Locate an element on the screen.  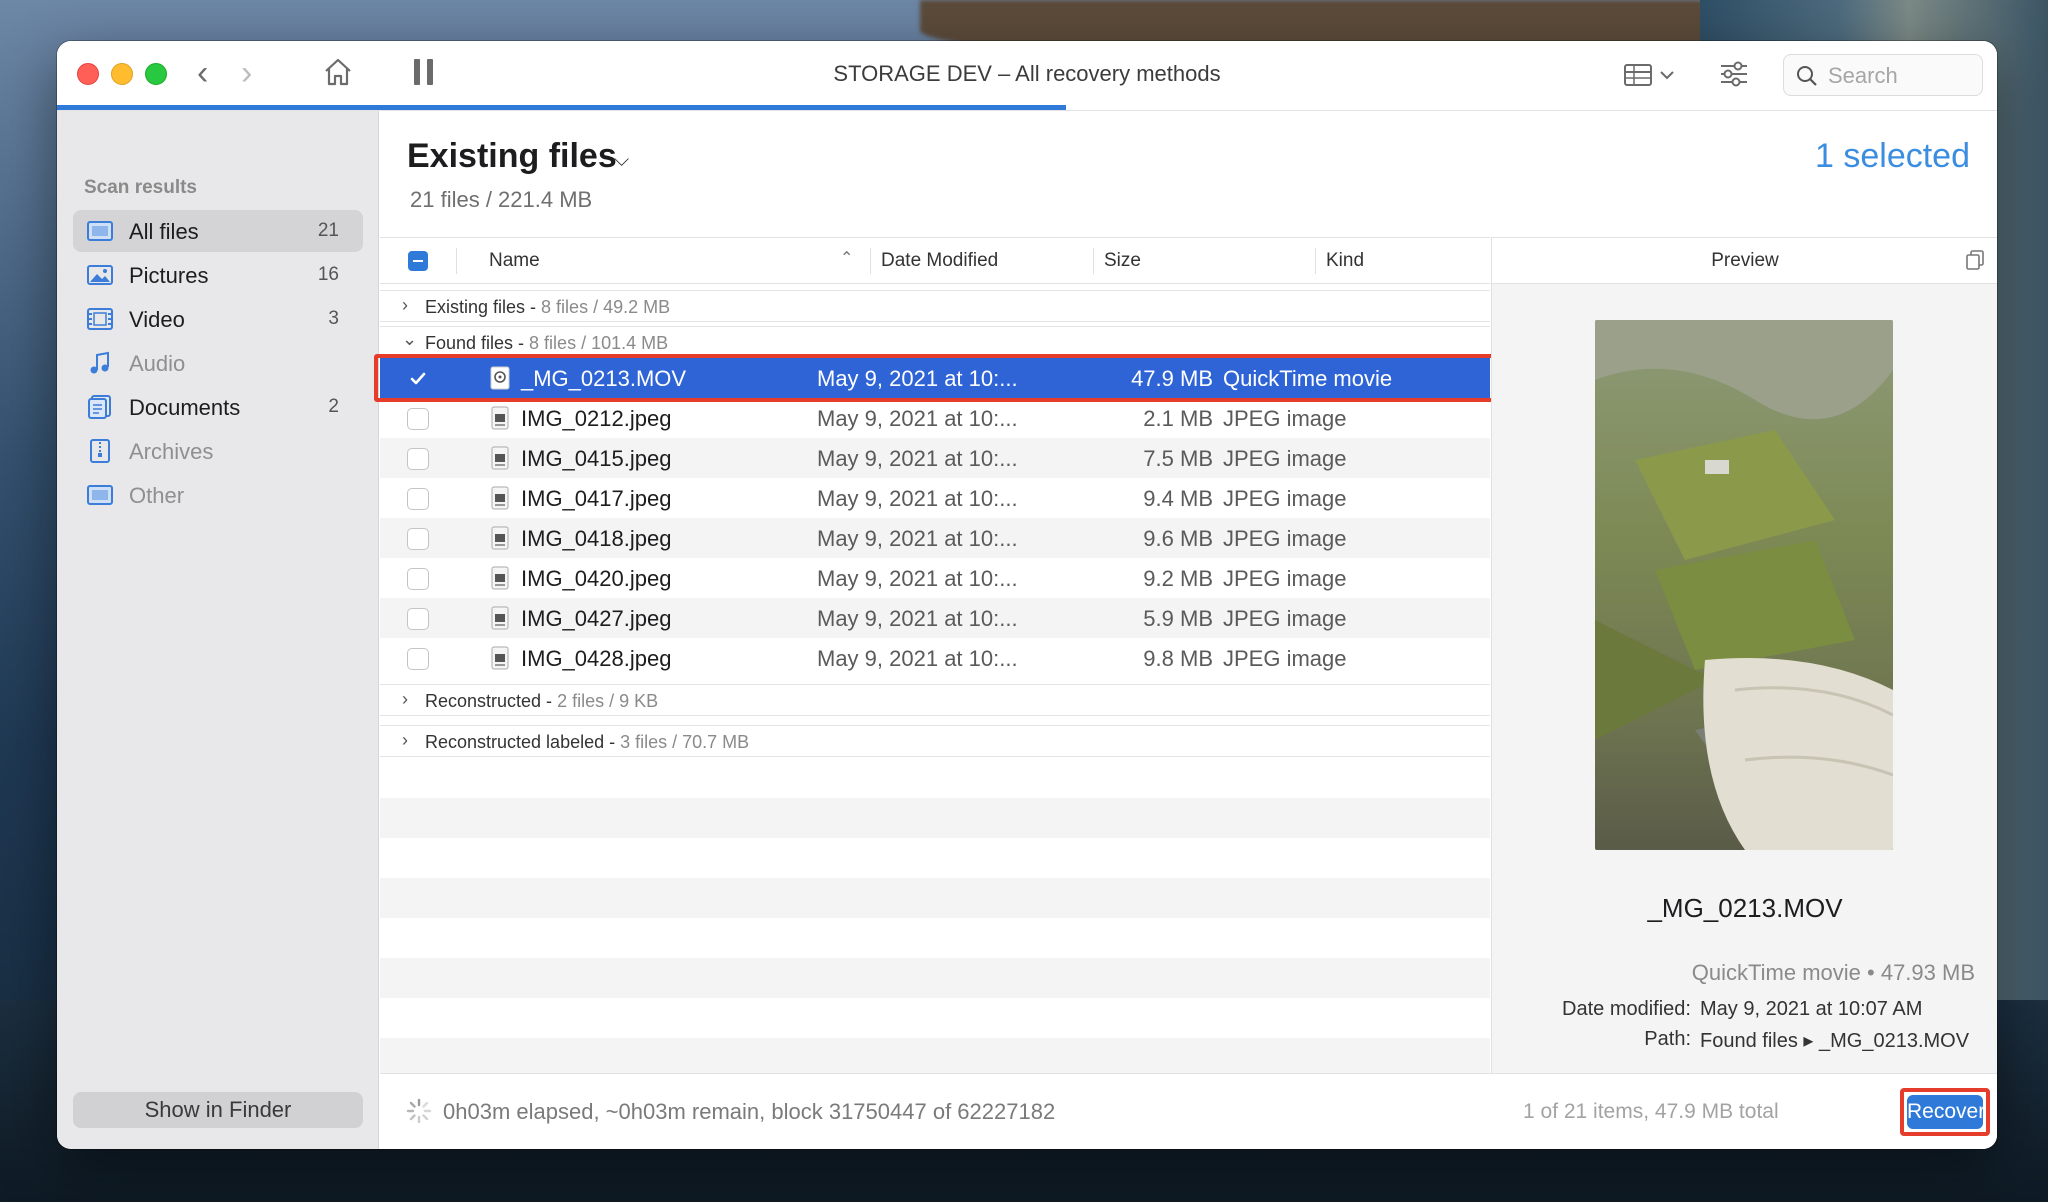
preview-title: Preview is located at coordinates (1745, 260).